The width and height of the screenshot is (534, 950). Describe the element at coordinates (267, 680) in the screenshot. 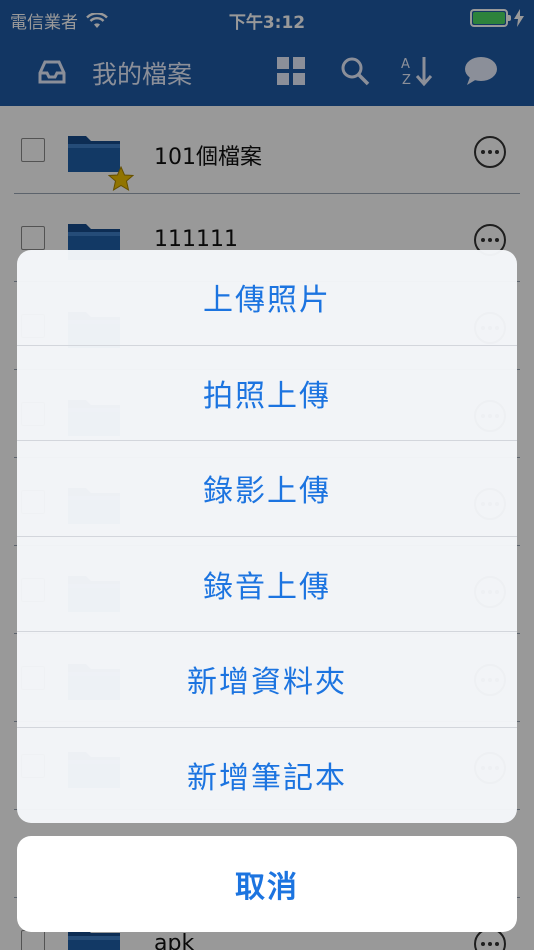

I see `new-folder-button: 新增資料夾` at that location.